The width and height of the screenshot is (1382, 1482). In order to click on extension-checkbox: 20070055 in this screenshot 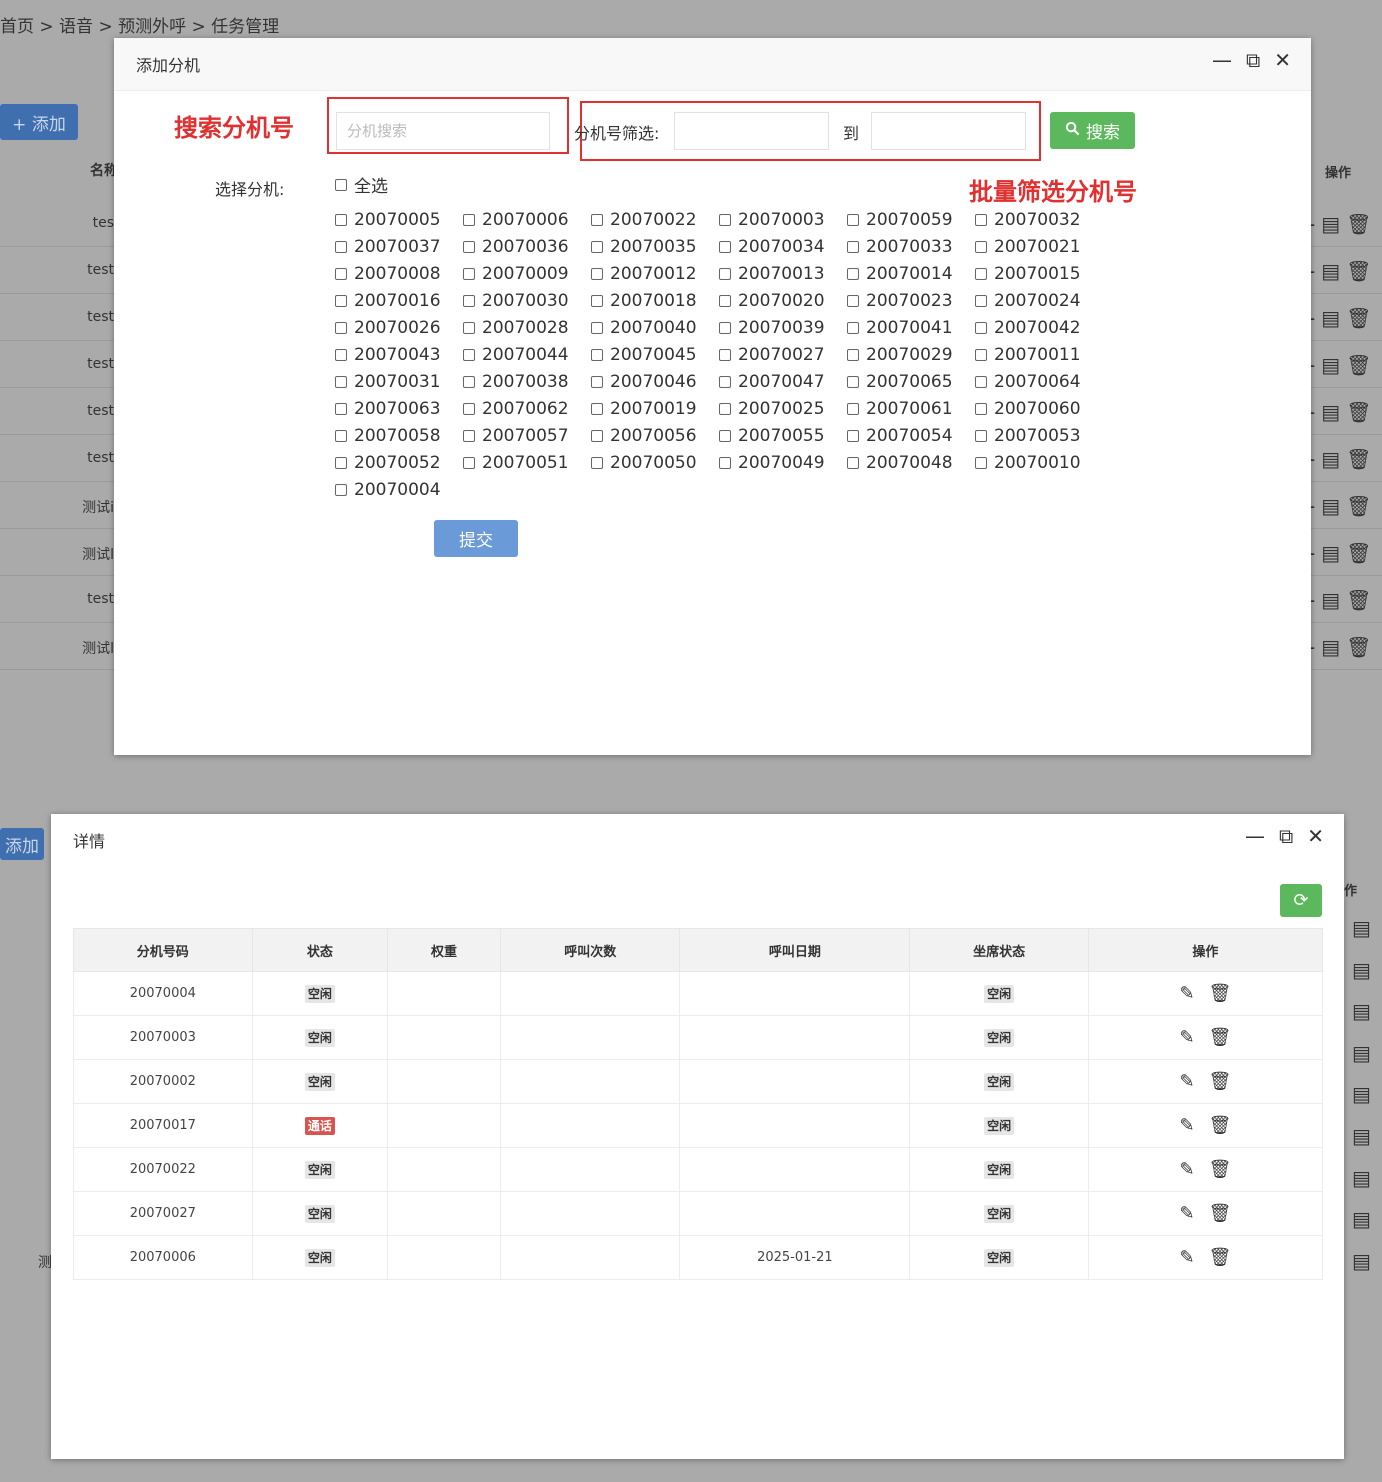, I will do `click(783, 435)`.